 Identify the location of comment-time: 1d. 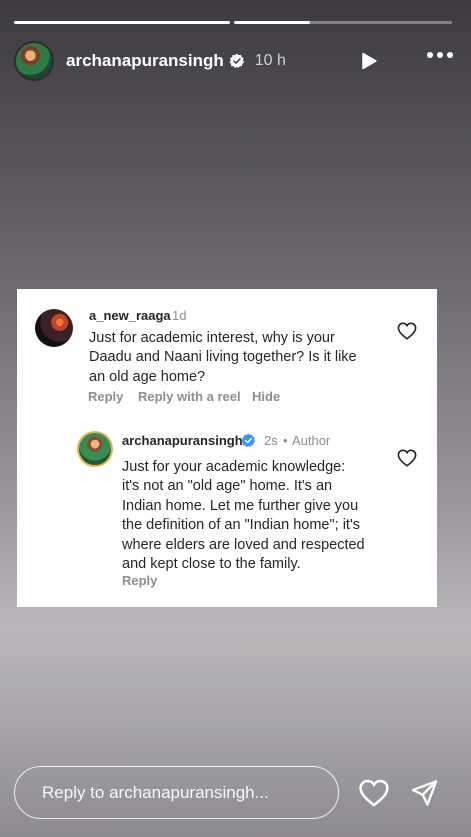
(179, 315).